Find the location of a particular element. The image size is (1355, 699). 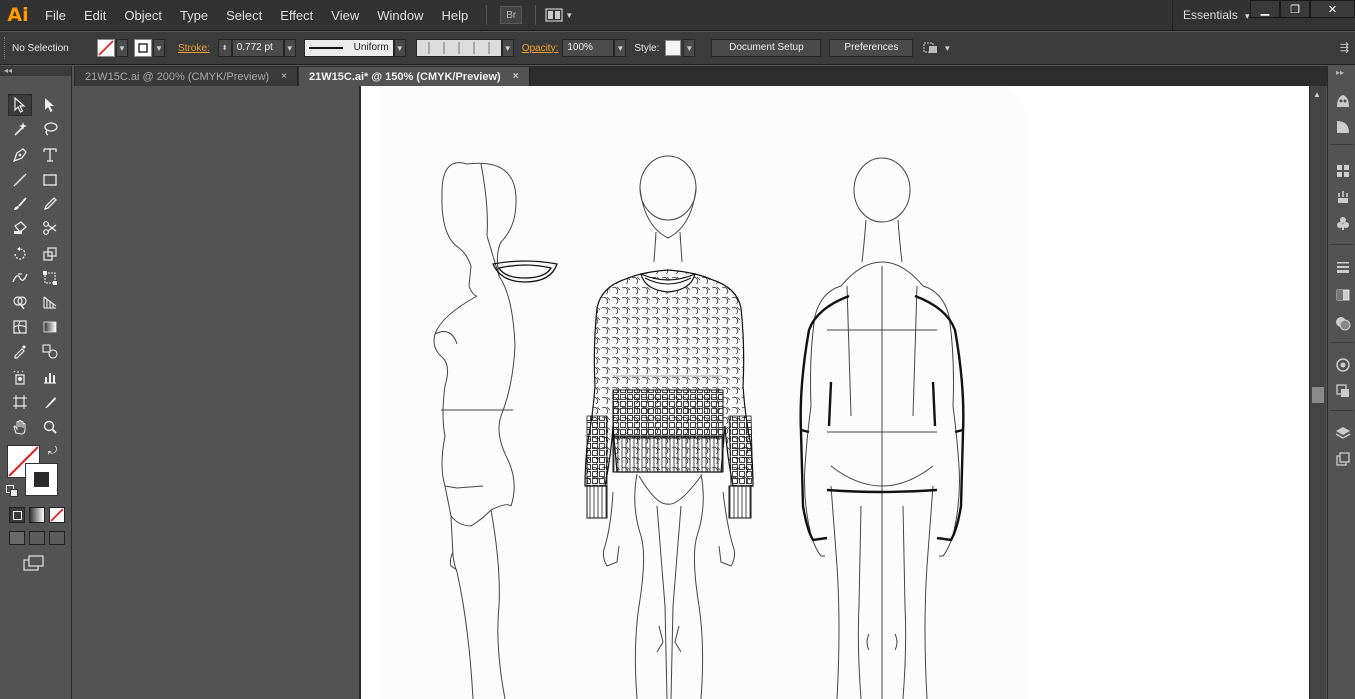

blob-brush-tool is located at coordinates (20, 228).